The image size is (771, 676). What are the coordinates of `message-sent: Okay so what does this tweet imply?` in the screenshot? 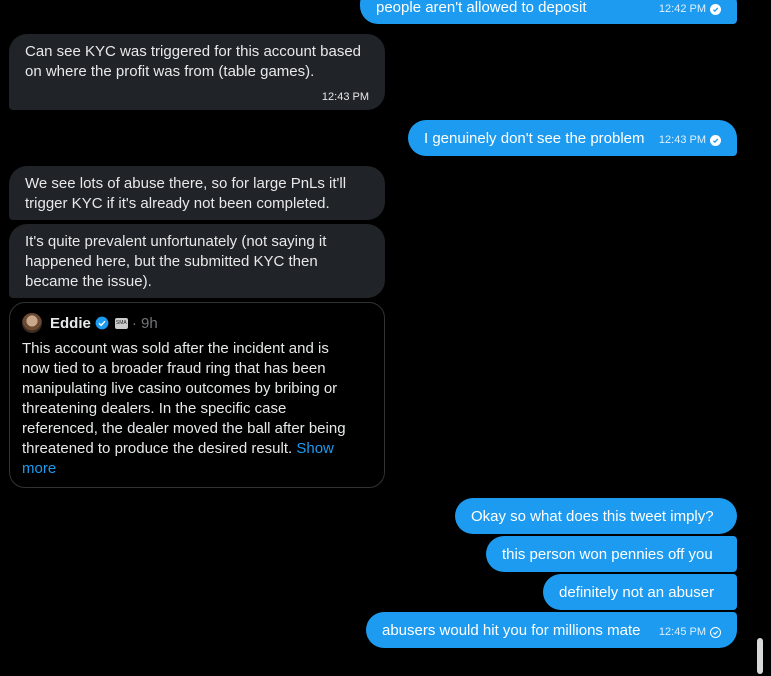 It's located at (596, 516).